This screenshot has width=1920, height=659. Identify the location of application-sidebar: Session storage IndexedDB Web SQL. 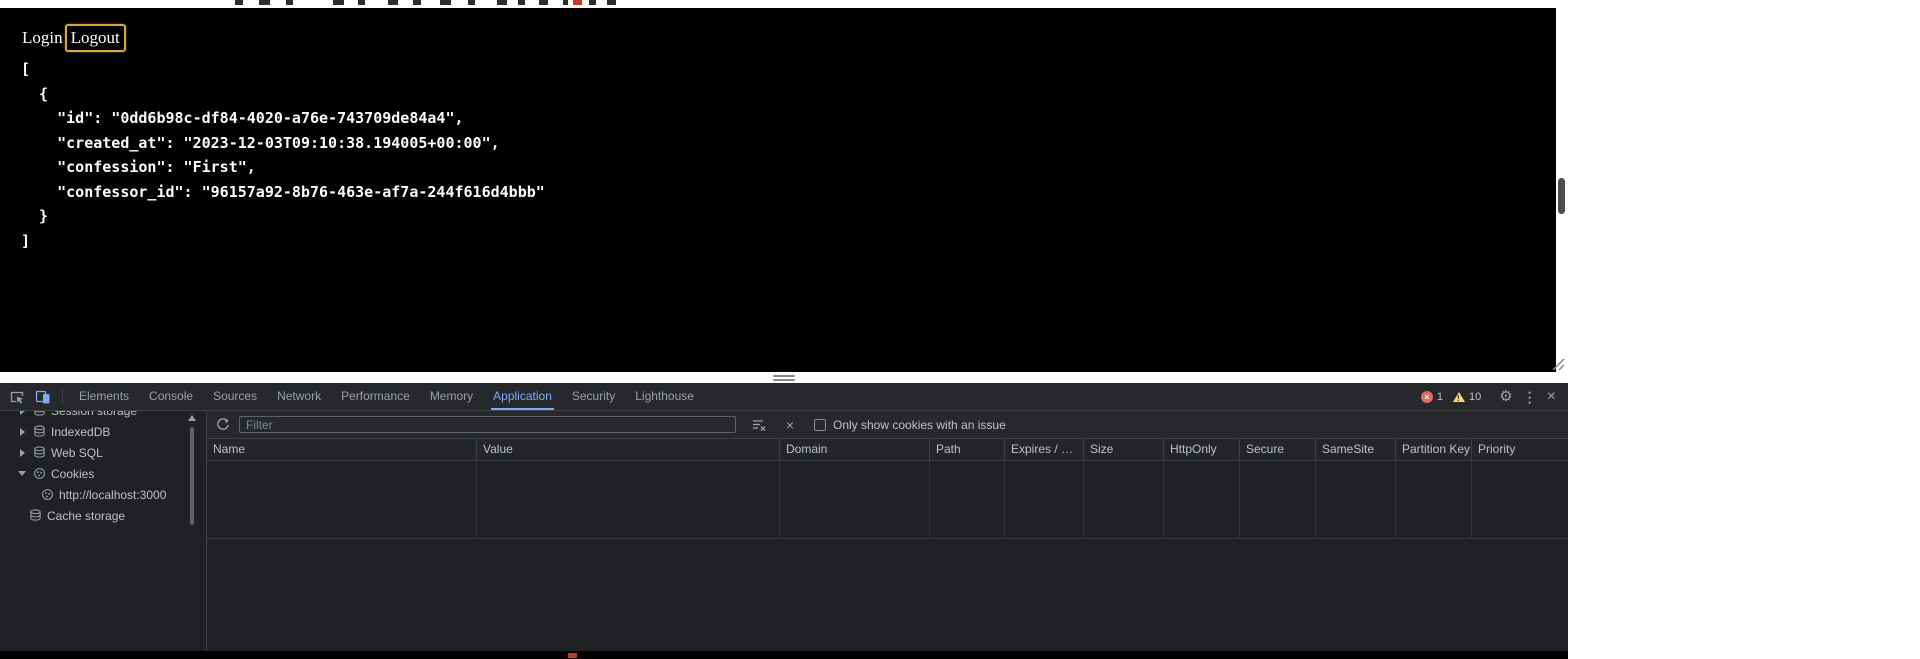
(103, 531).